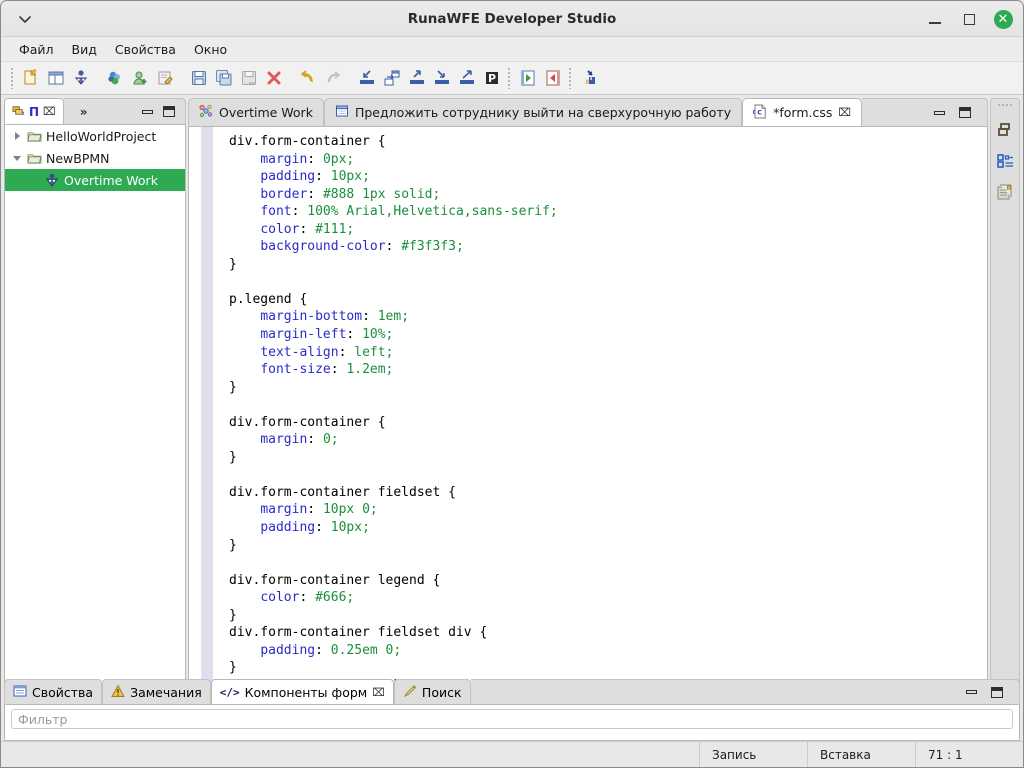 The width and height of the screenshot is (1024, 768). What do you see at coordinates (256, 112) in the screenshot?
I see `tab-overtime-work: Overtime Work` at bounding box center [256, 112].